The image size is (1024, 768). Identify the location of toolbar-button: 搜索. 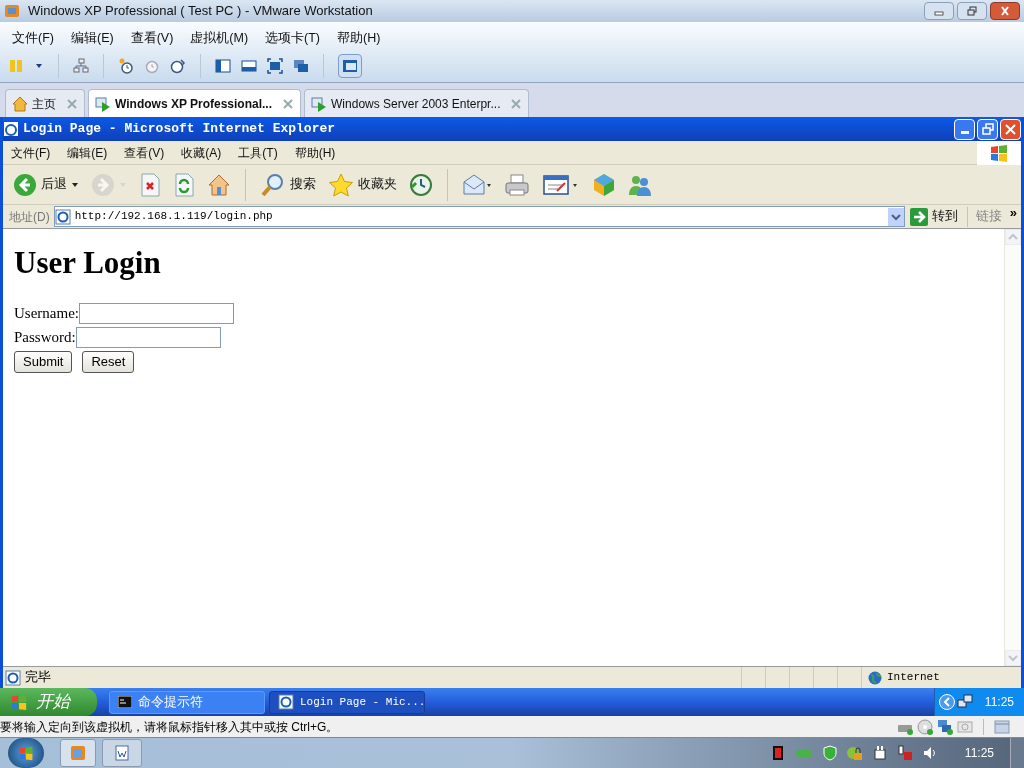
(288, 184).